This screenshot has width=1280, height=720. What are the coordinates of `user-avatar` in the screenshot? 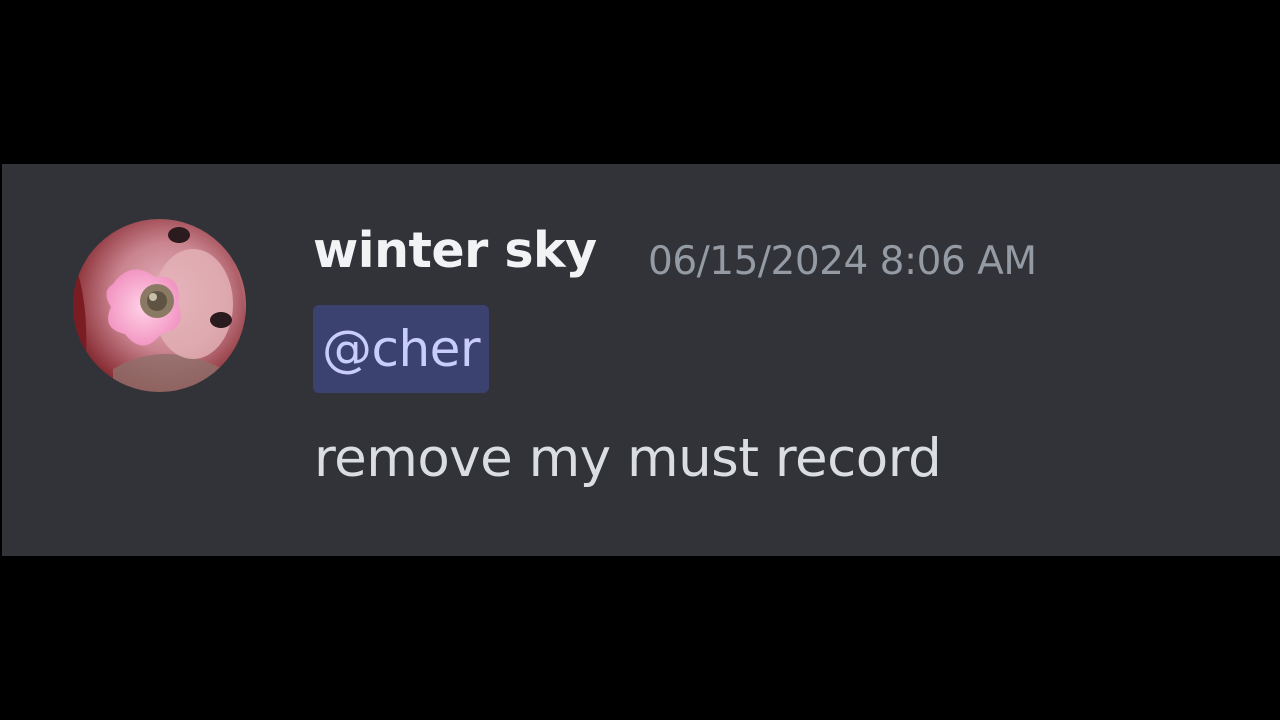 It's located at (159, 305).